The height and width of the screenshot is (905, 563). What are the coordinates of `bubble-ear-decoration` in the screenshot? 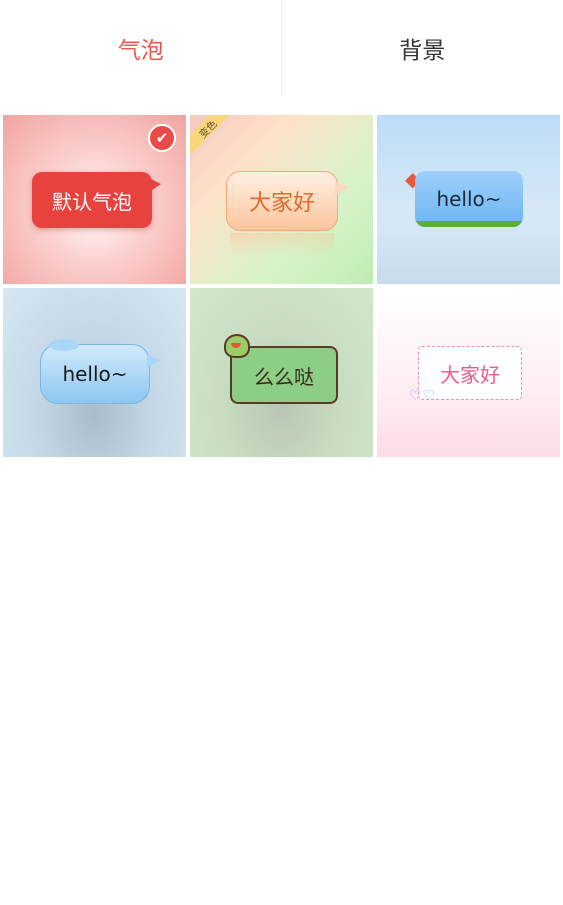 It's located at (64, 345).